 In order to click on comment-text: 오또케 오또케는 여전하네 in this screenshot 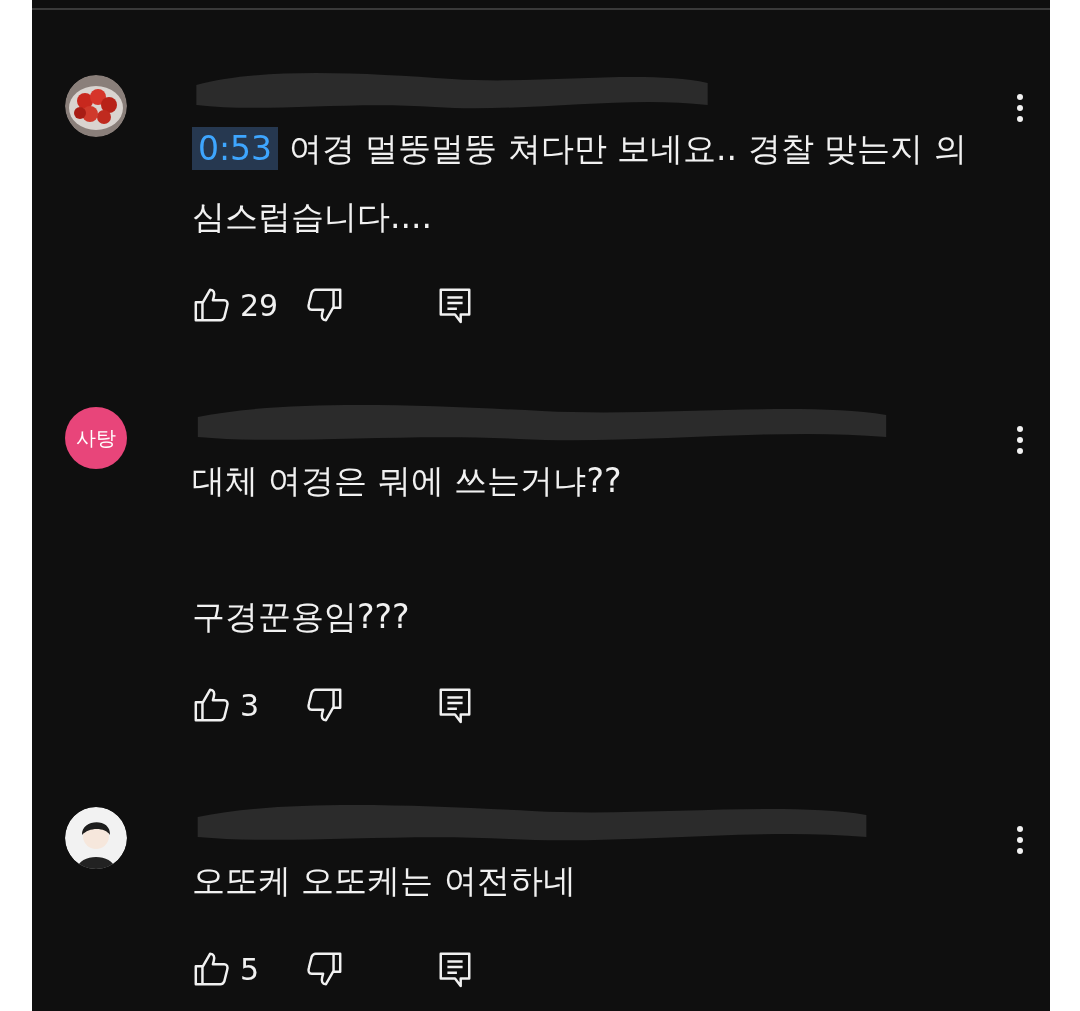, I will do `click(384, 881)`.